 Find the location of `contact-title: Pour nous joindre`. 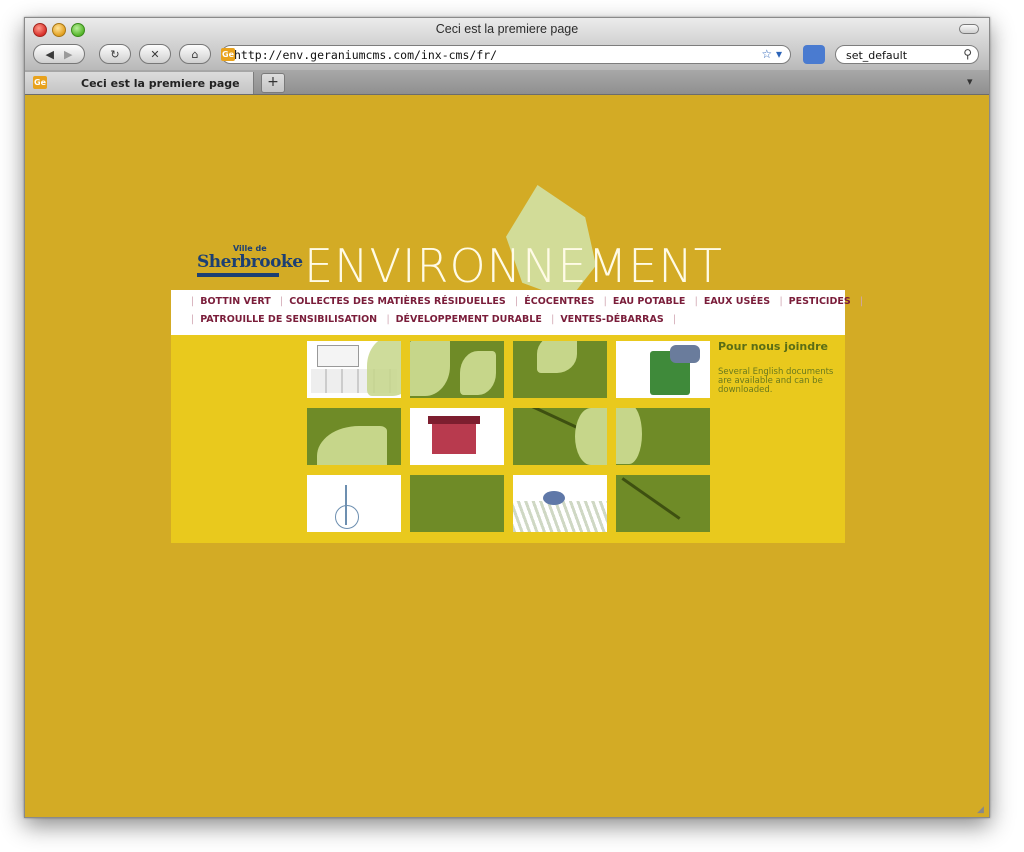

contact-title: Pour nous joindre is located at coordinates (773, 346).